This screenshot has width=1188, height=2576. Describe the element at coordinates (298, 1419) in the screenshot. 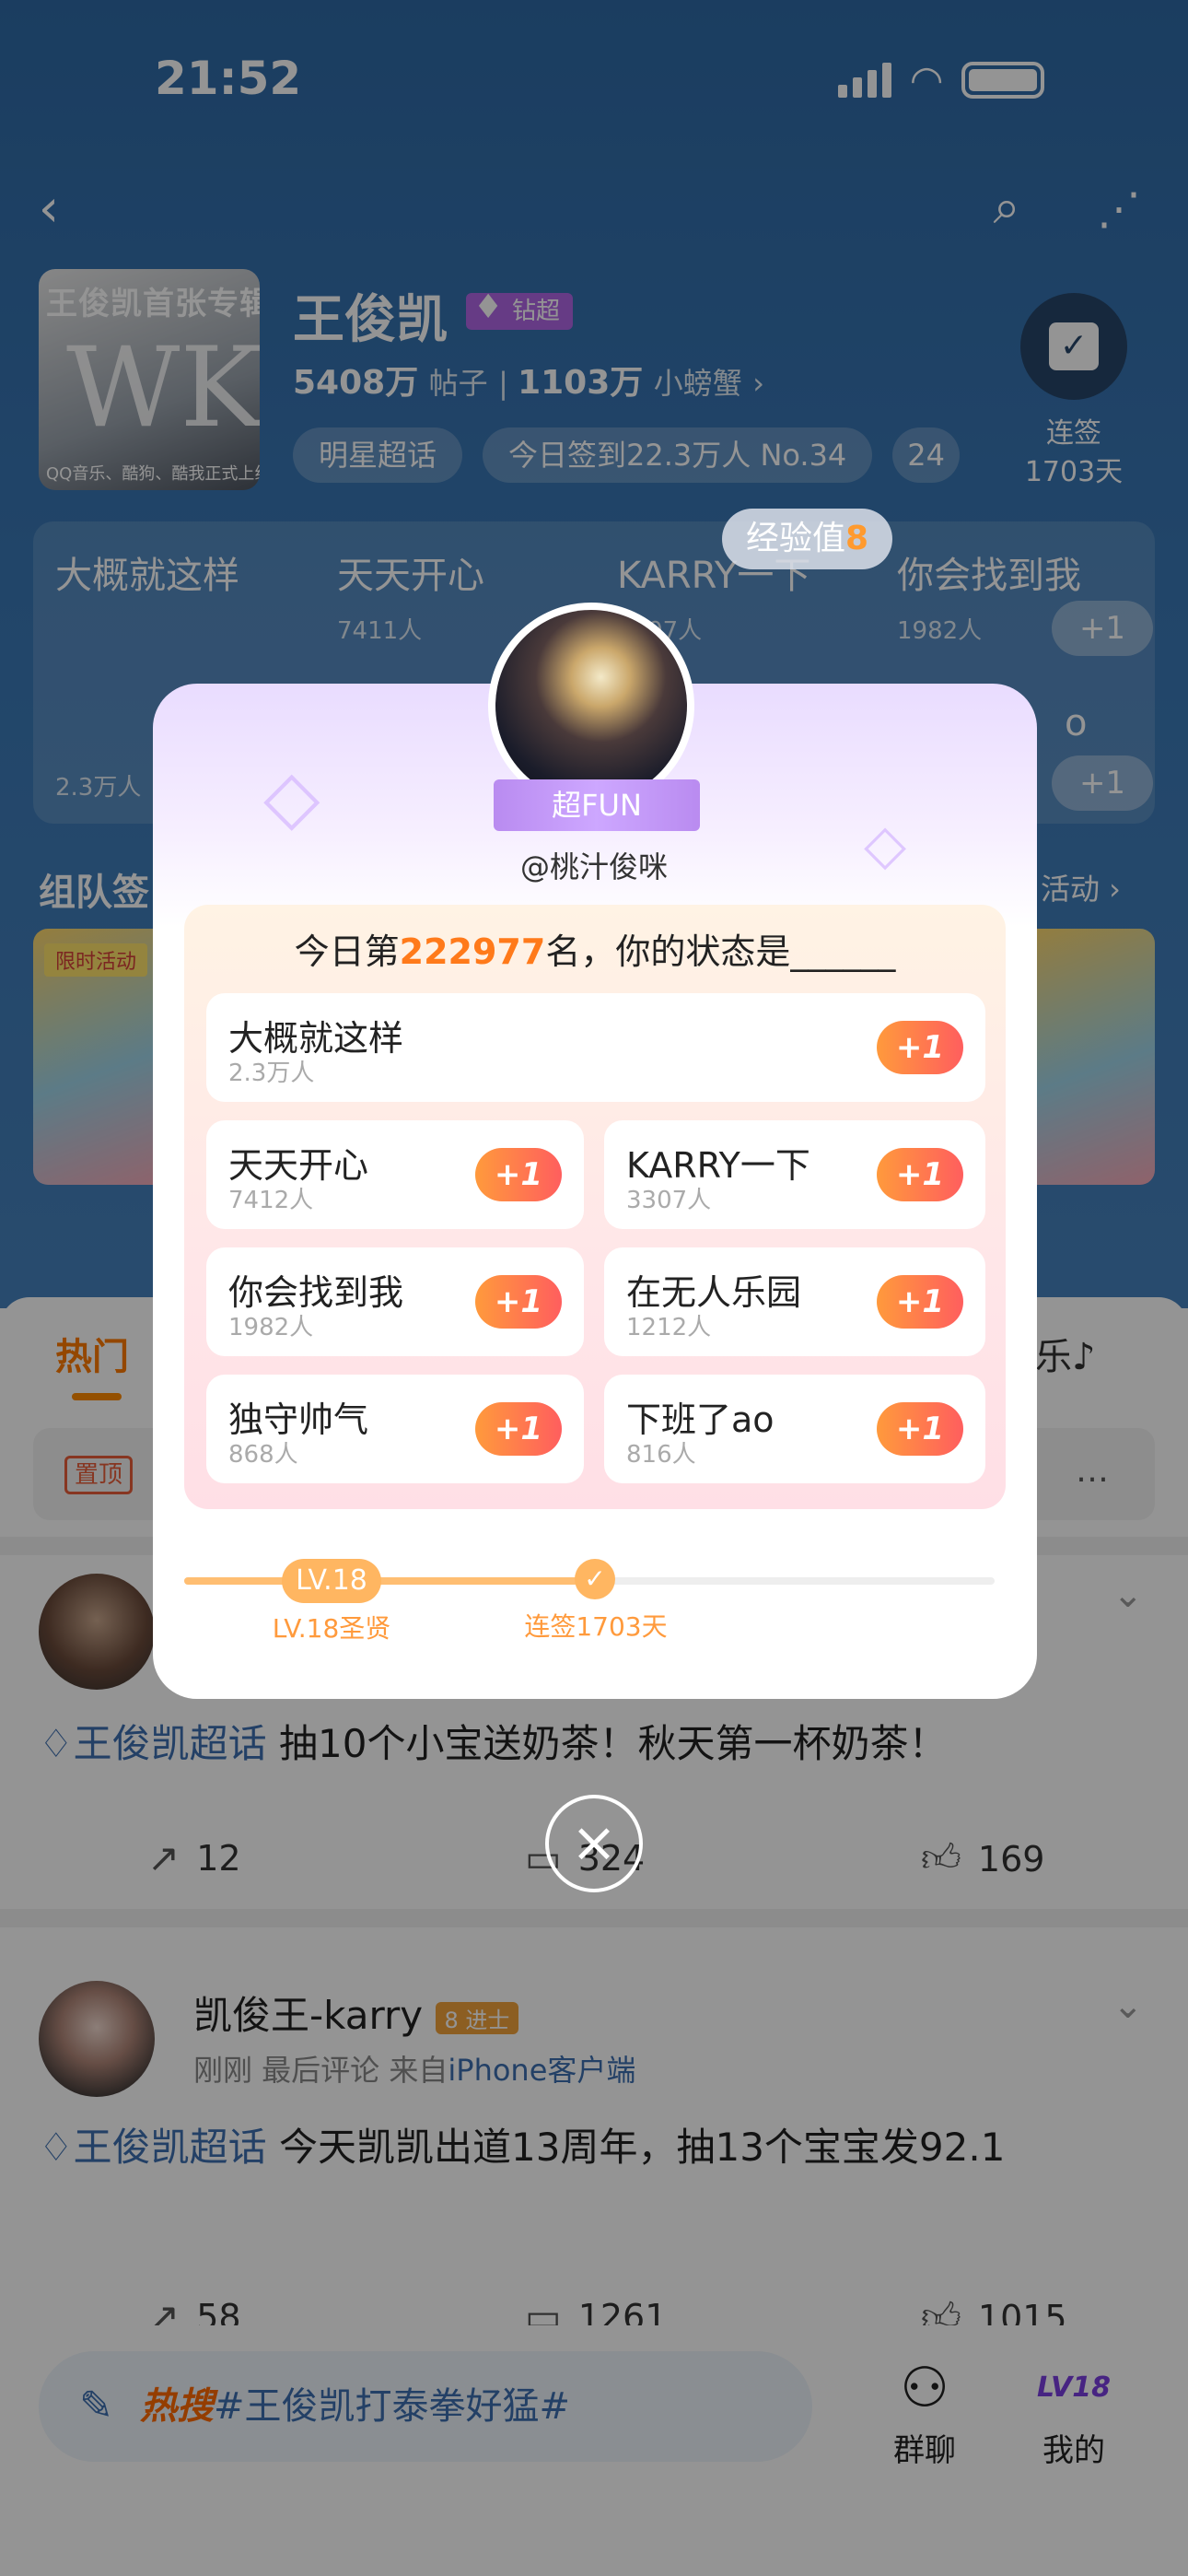

I see `mood-label: 独守帅气` at that location.